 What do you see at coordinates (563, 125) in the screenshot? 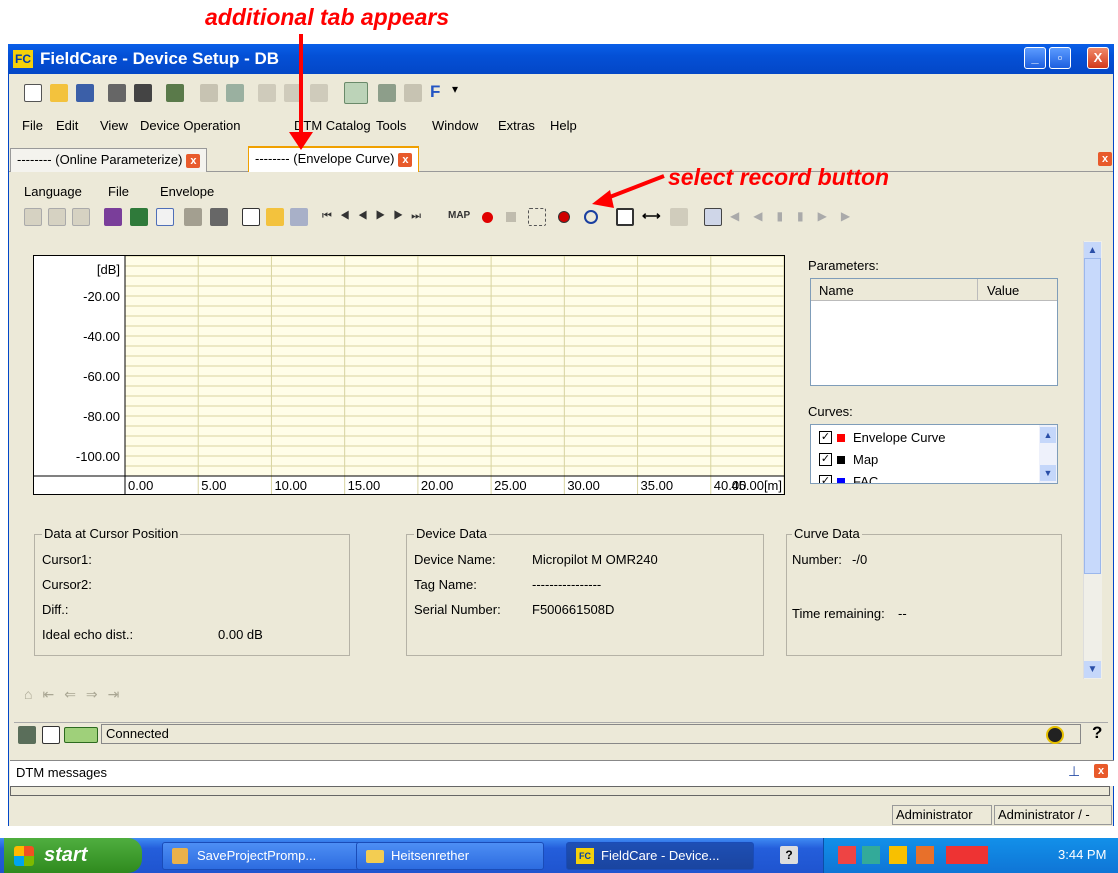
I see `menu-help: Help` at bounding box center [563, 125].